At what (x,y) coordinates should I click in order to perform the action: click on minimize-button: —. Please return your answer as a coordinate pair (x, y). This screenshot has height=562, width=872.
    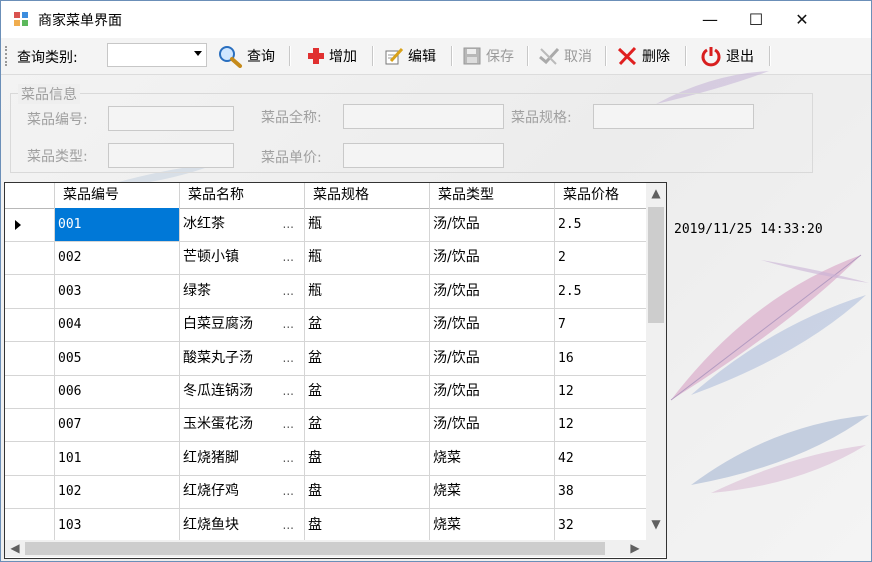
    Looking at the image, I should click on (710, 19).